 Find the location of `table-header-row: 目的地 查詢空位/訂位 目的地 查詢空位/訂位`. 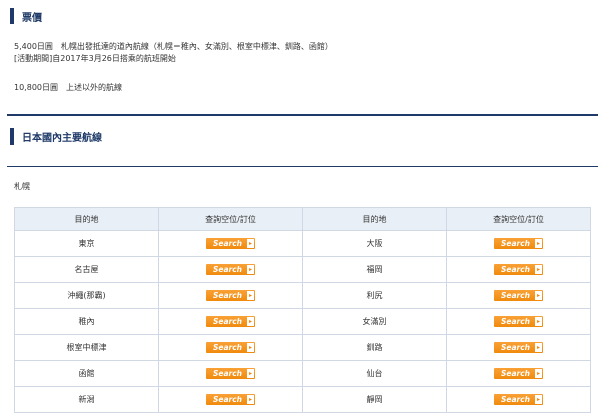

table-header-row: 目的地 查詢空位/訂位 目的地 查詢空位/訂位 is located at coordinates (302, 219).